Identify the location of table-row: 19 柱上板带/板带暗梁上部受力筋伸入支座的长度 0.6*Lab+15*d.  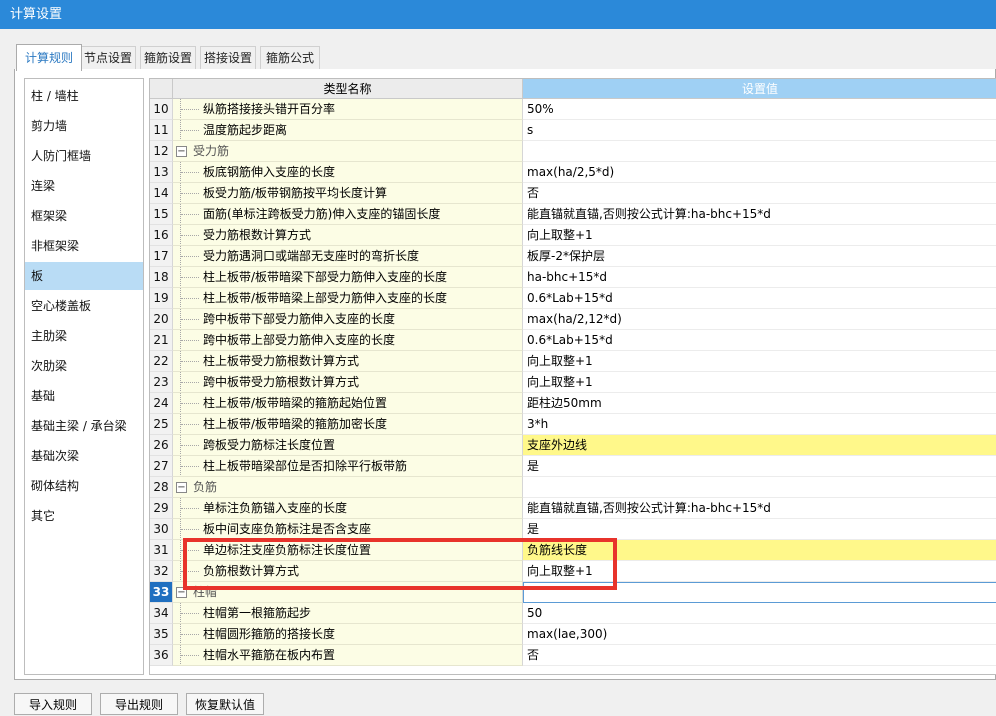
(573, 298).